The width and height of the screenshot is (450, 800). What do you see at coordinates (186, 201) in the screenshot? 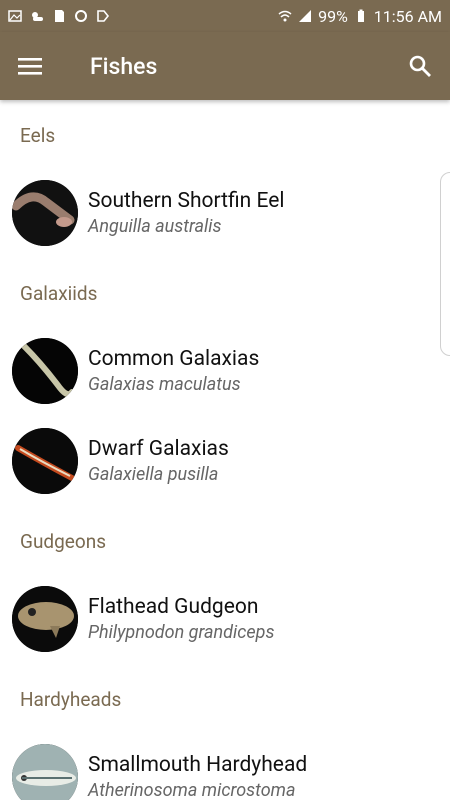
I see `common-name: Southern Shortfin Eel` at bounding box center [186, 201].